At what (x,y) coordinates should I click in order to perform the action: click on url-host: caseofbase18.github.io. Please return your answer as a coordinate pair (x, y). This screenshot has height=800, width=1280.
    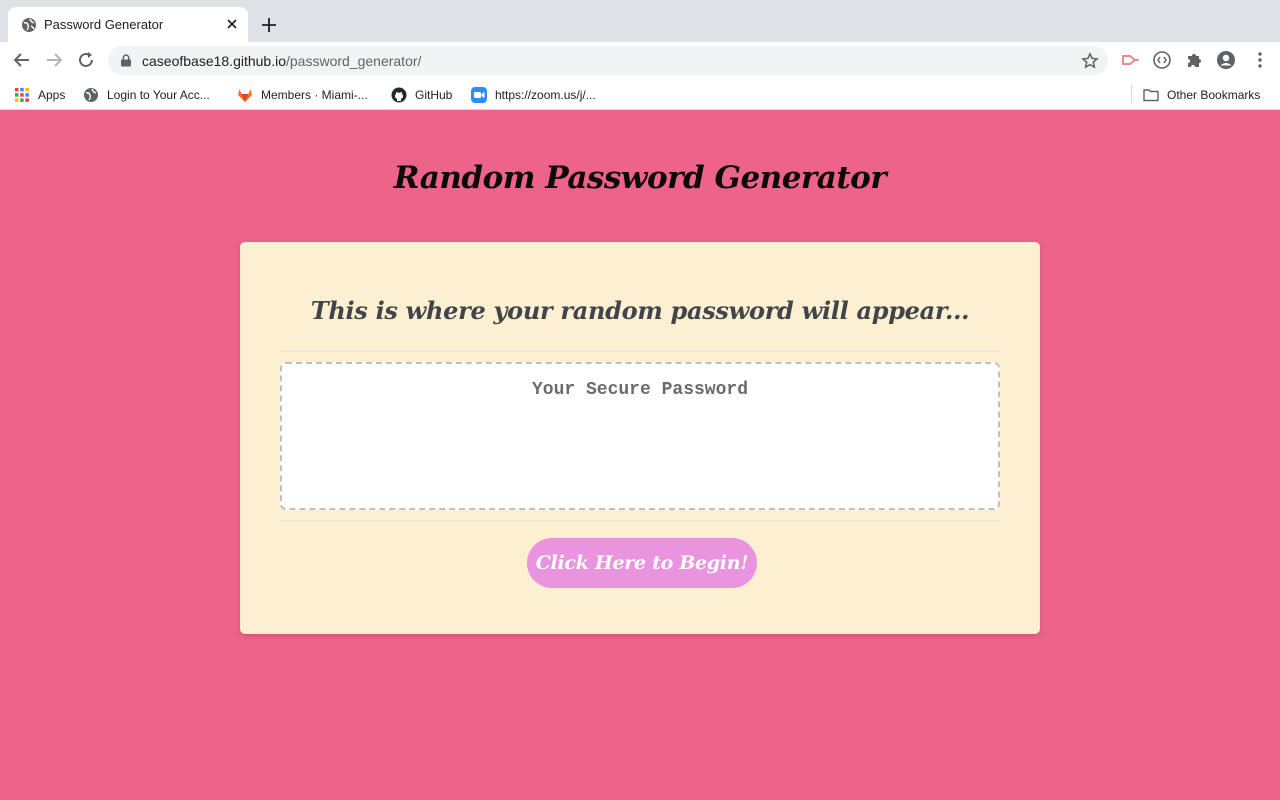
    Looking at the image, I should click on (214, 61).